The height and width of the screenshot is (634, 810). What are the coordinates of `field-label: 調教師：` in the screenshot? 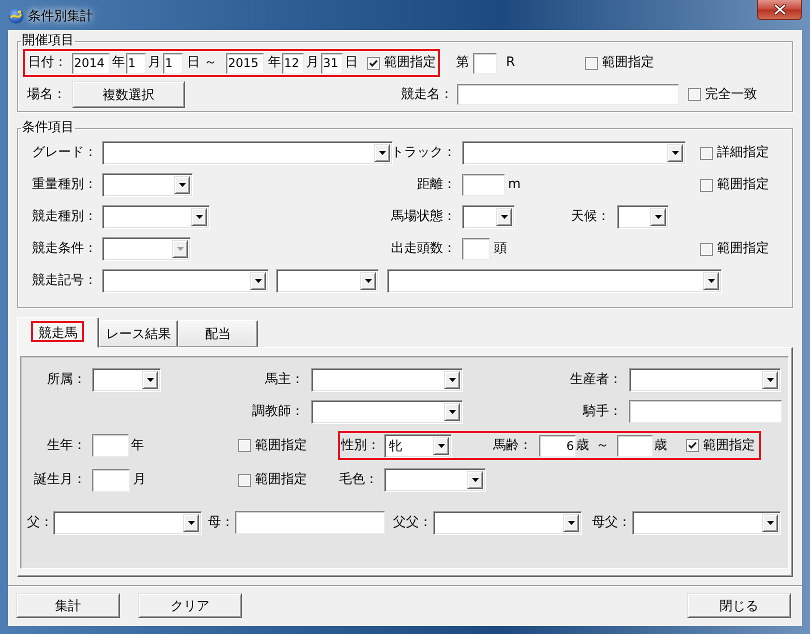 It's located at (278, 412).